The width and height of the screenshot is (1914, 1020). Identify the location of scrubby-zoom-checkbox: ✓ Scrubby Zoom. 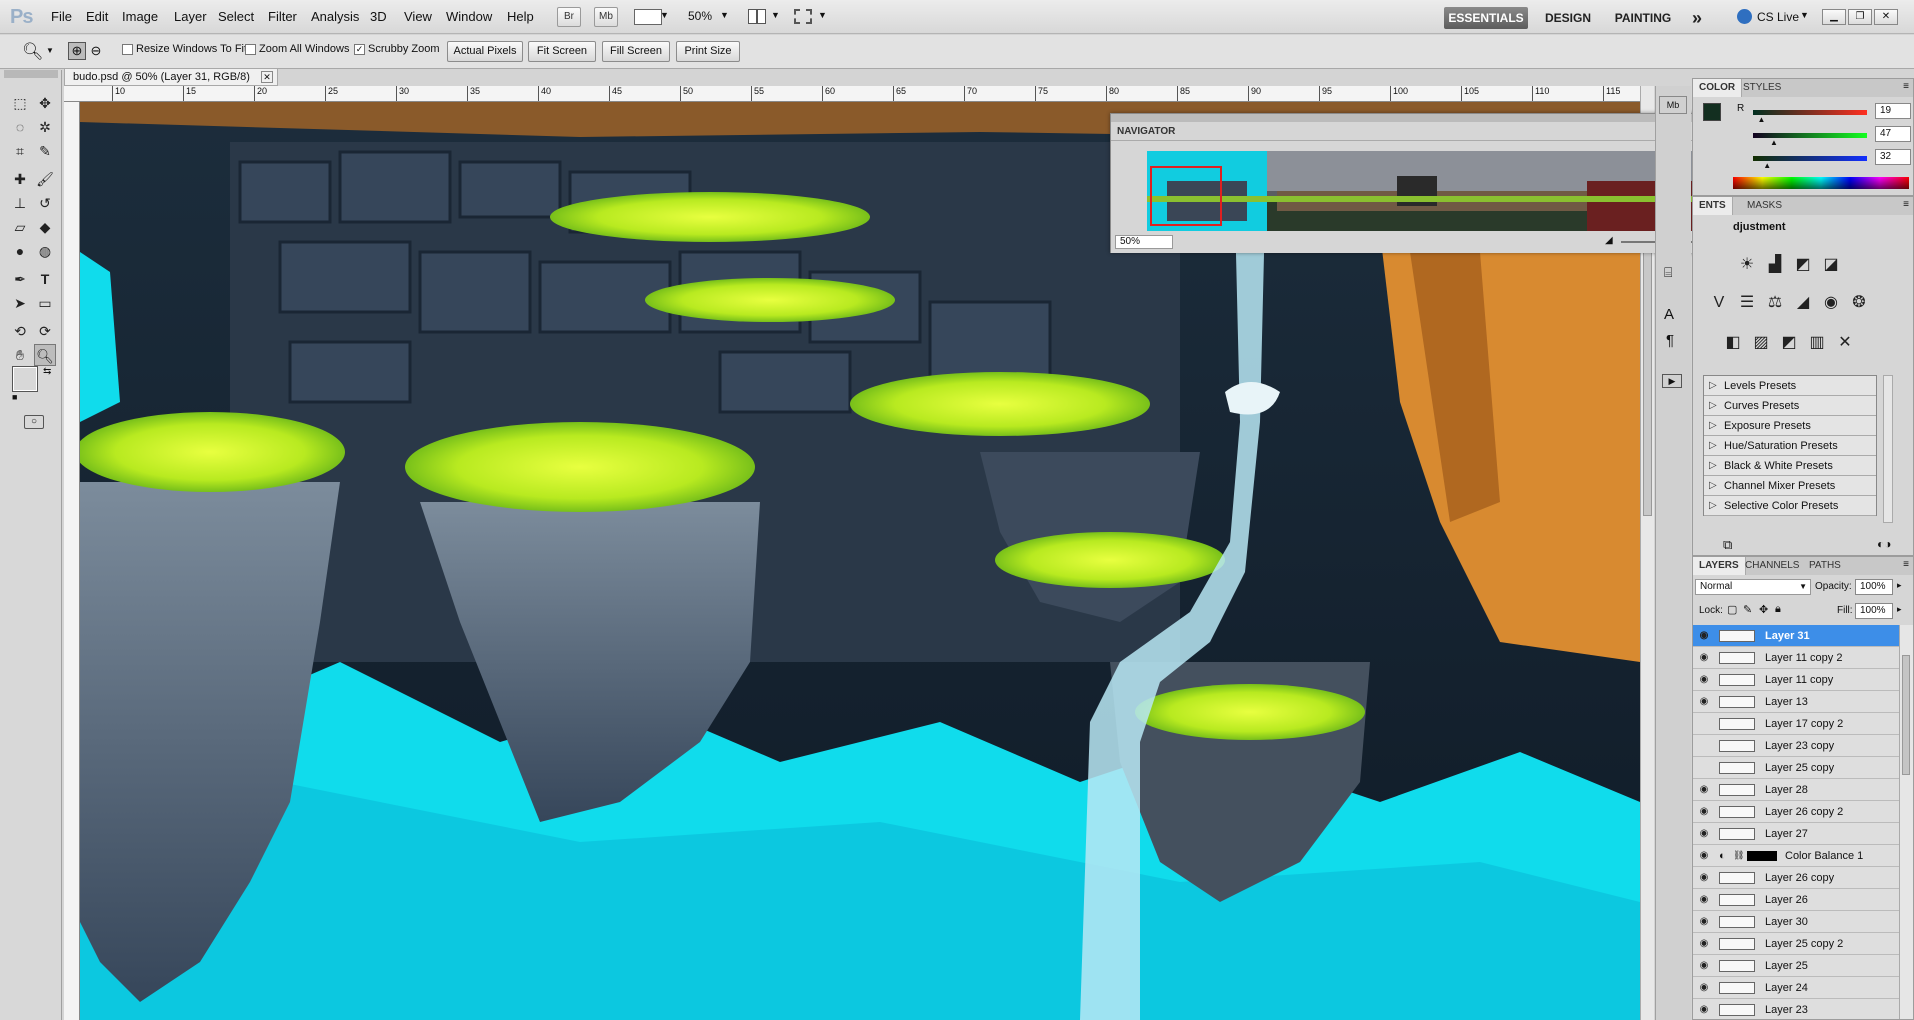
(397, 49).